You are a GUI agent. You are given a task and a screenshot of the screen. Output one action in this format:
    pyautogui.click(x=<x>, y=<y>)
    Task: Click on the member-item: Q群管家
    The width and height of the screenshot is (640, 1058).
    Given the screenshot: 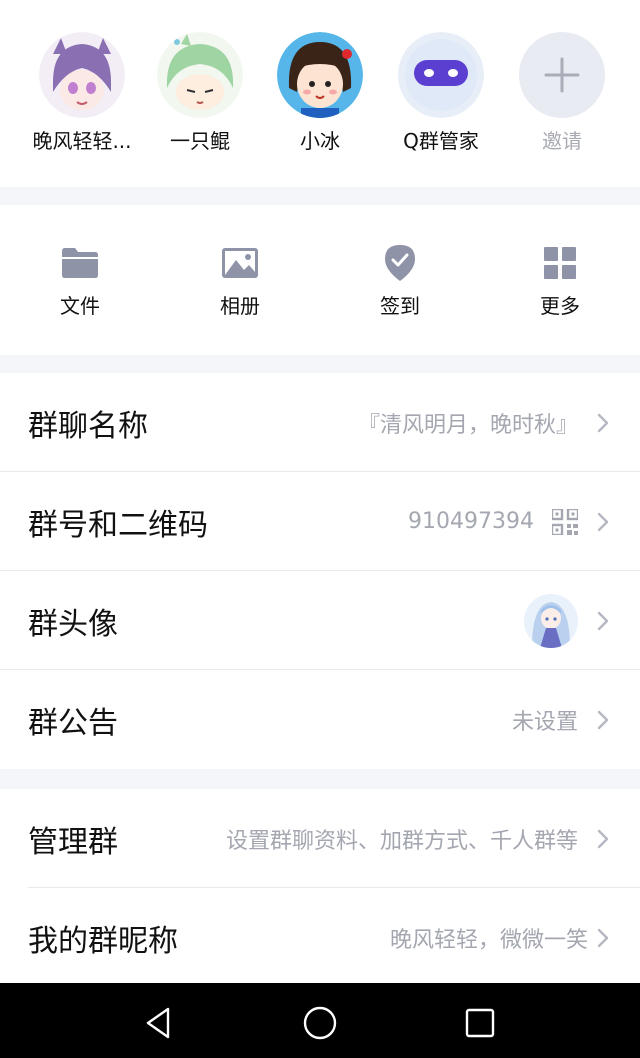 What is the action you would take?
    pyautogui.click(x=441, y=93)
    